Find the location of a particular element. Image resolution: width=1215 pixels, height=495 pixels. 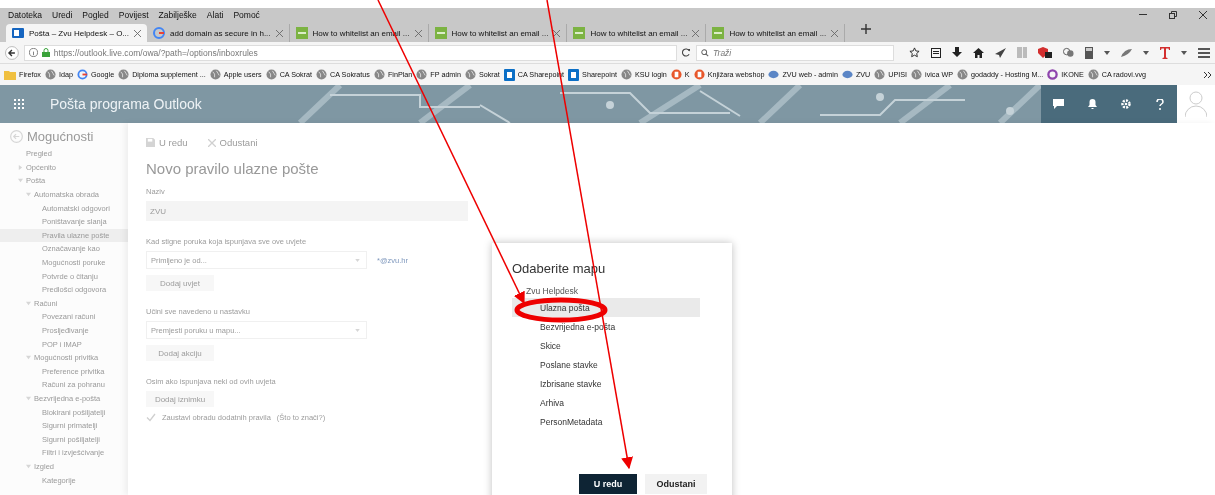

search-field: Traži is located at coordinates (795, 52).